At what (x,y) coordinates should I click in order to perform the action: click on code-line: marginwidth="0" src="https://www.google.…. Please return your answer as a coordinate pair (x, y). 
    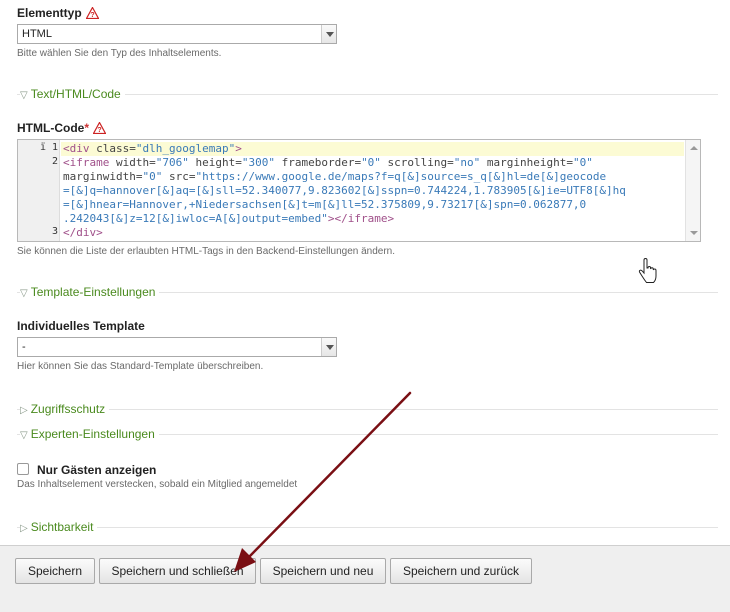
    Looking at the image, I should click on (335, 176).